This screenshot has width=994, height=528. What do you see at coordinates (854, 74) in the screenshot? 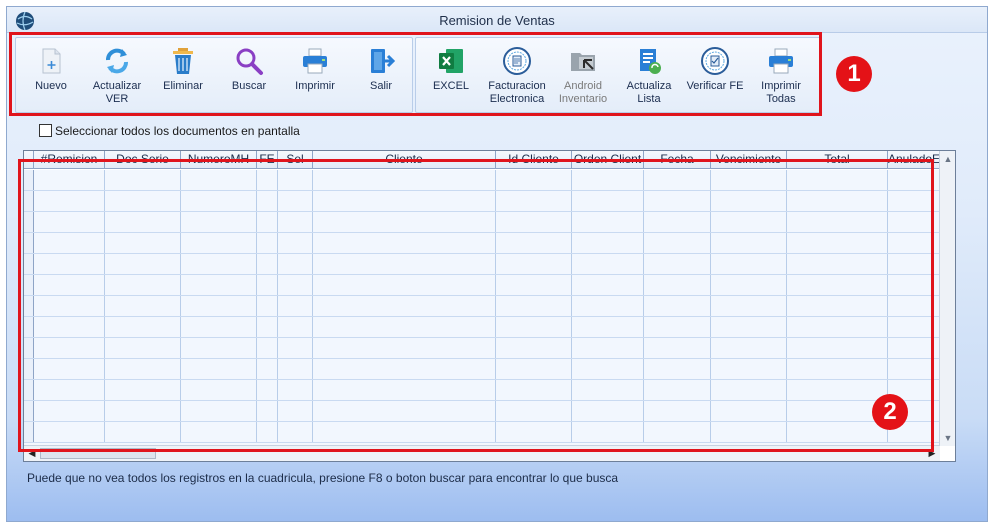
I see `annotation-badge-1: 1` at bounding box center [854, 74].